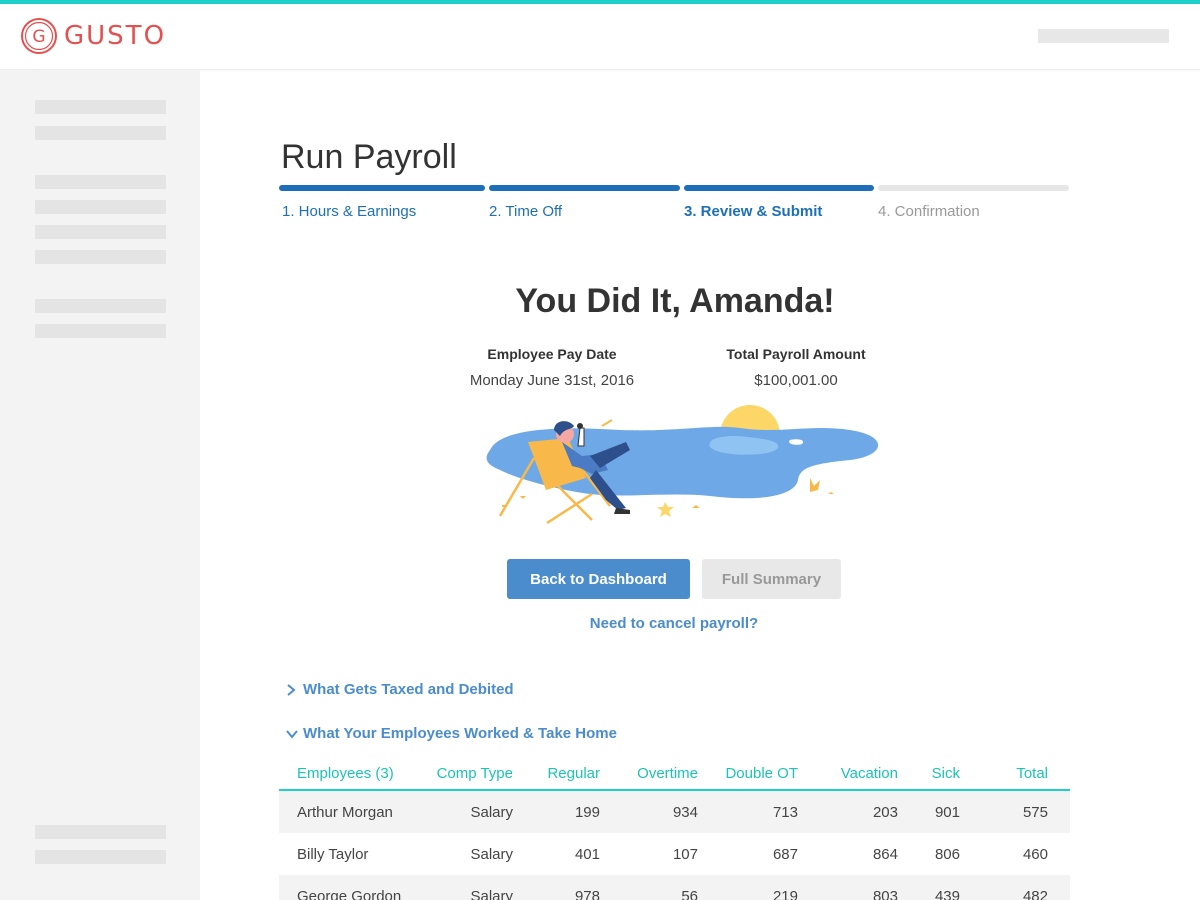 The width and height of the screenshot is (1200, 900). Describe the element at coordinates (929, 773) in the screenshot. I see `col-sick: Sick` at that location.